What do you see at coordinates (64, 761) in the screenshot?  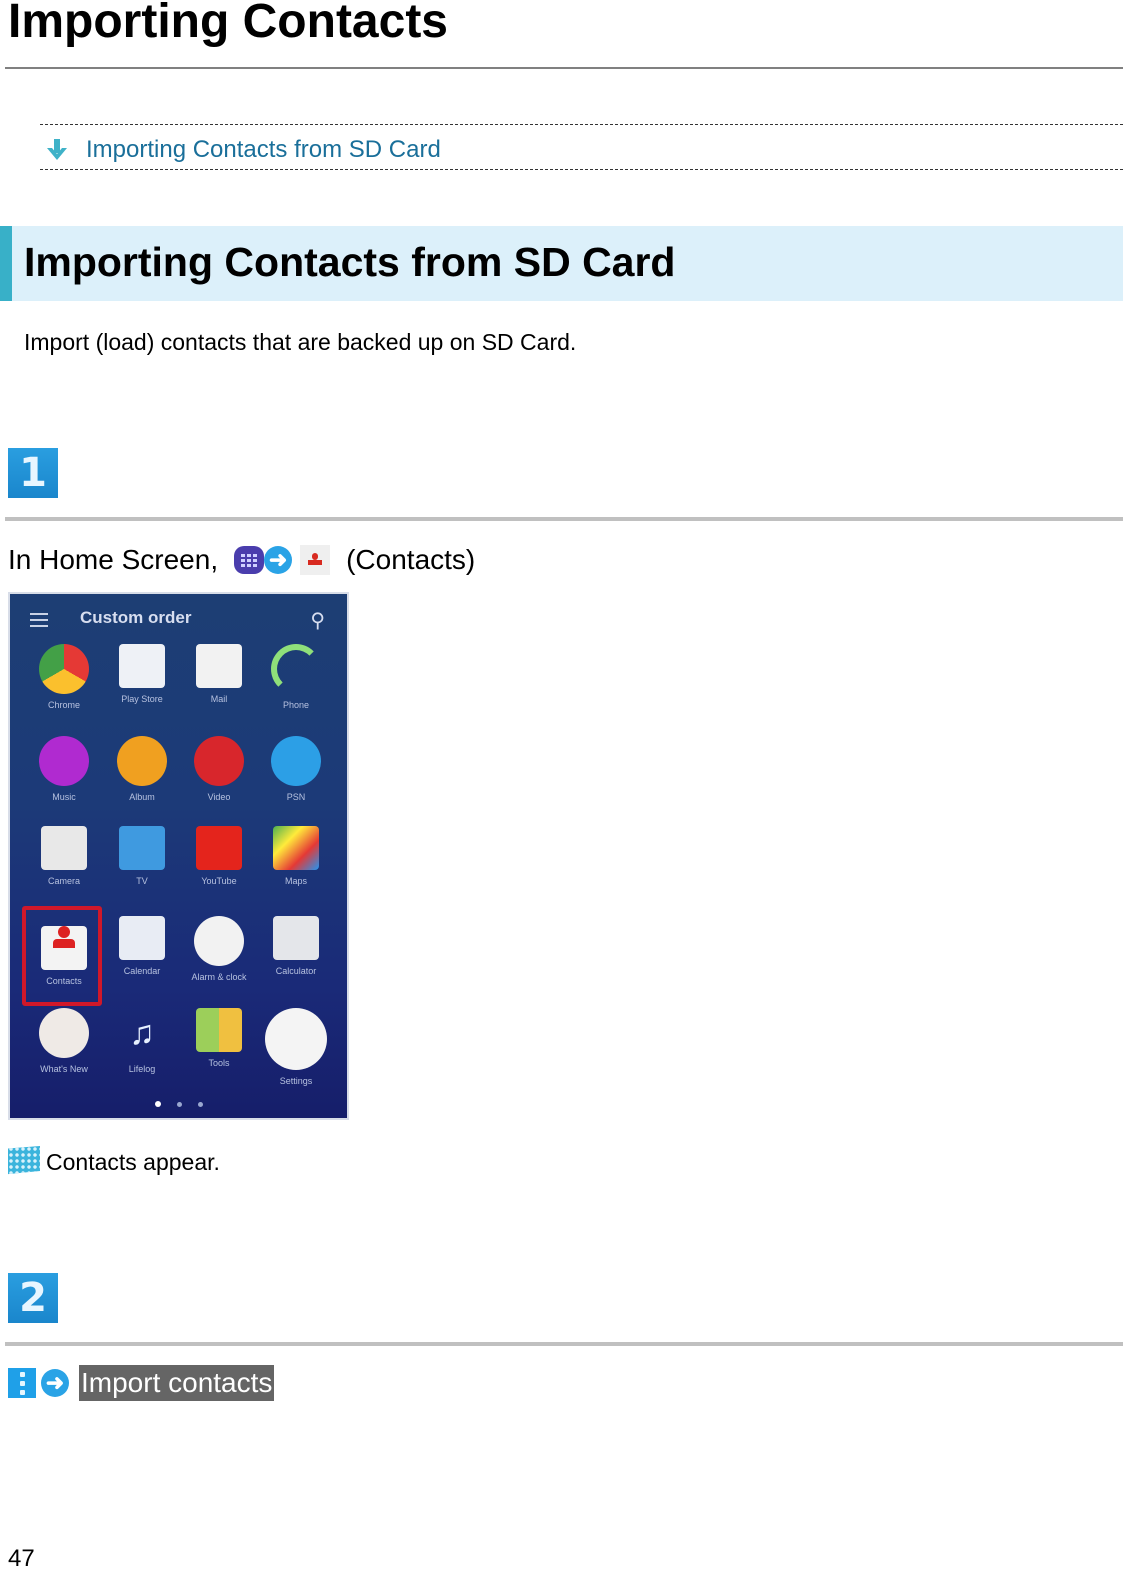 I see `music-icon` at bounding box center [64, 761].